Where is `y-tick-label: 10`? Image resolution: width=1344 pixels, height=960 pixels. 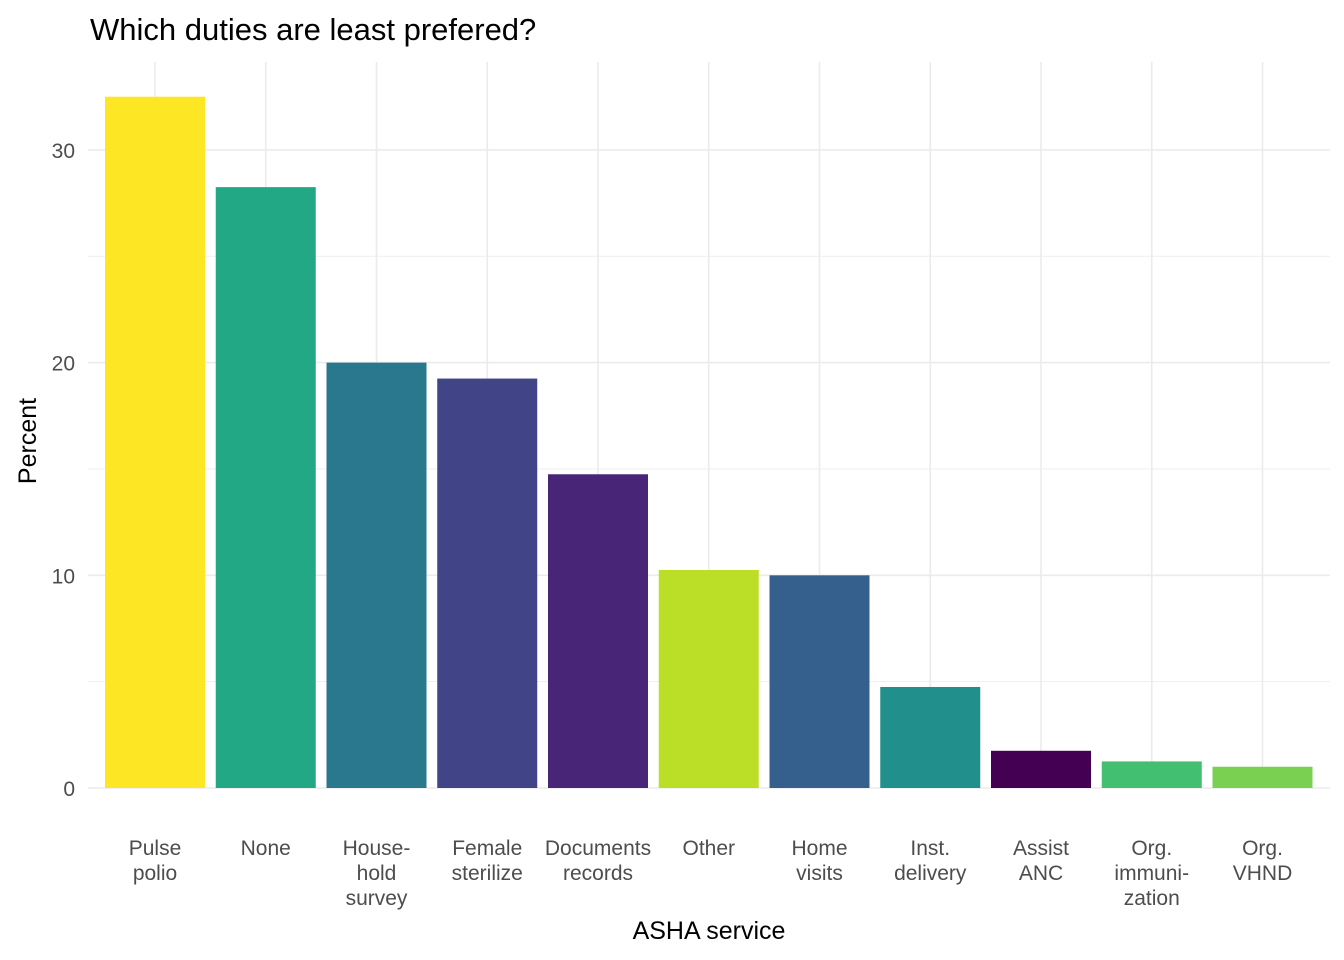
y-tick-label: 10 is located at coordinates (63, 576).